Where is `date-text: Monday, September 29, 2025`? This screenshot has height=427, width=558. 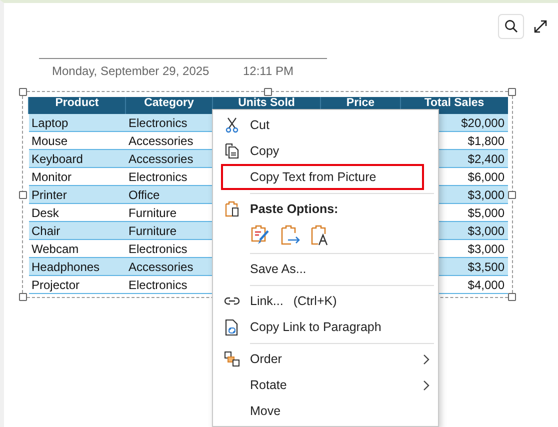 date-text: Monday, September 29, 2025 is located at coordinates (131, 71).